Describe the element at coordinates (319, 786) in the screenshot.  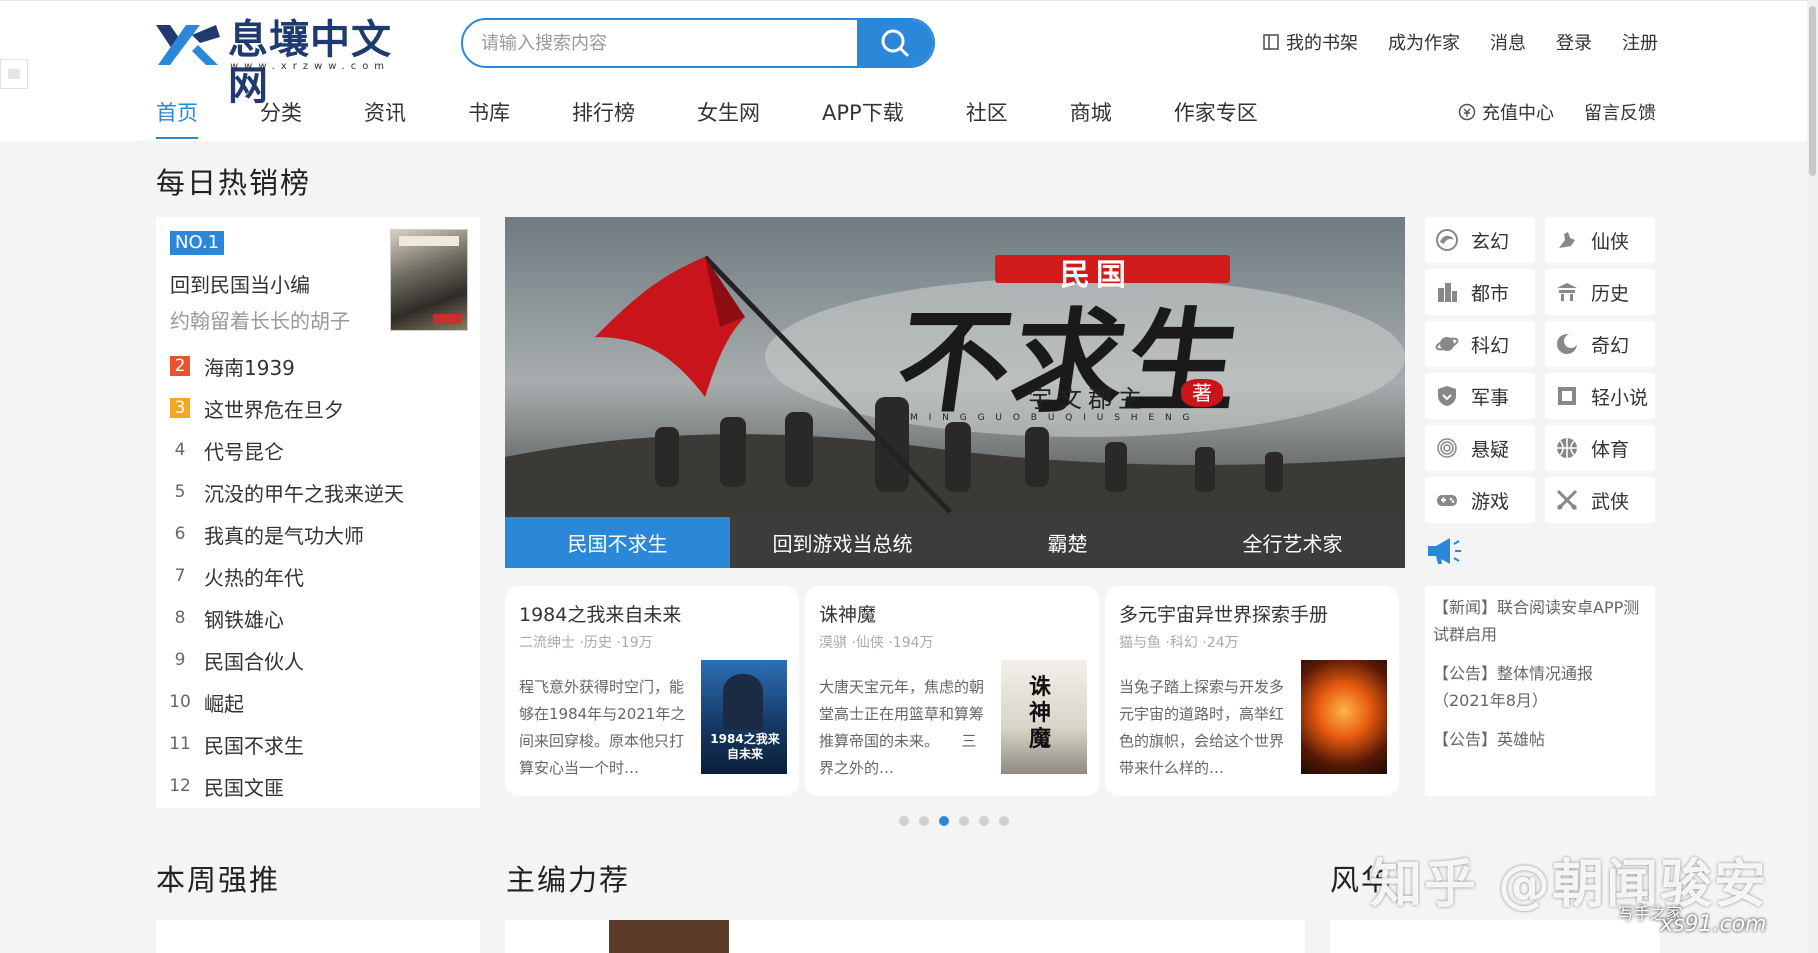
I see `rank-item: 12 民国文匪` at that location.